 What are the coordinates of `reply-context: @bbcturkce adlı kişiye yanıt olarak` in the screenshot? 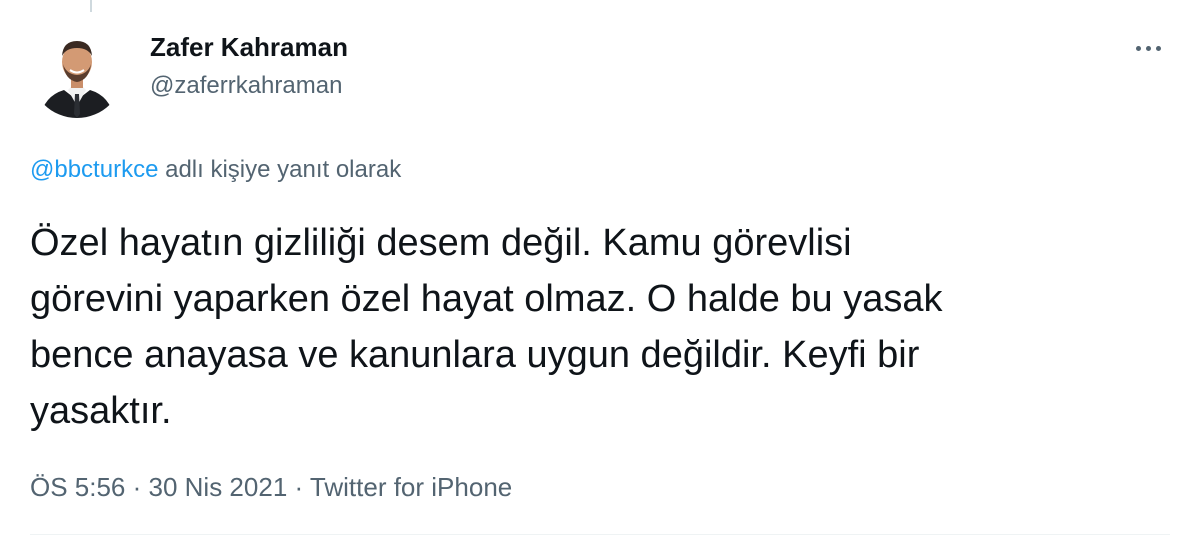 It's located at (215, 170).